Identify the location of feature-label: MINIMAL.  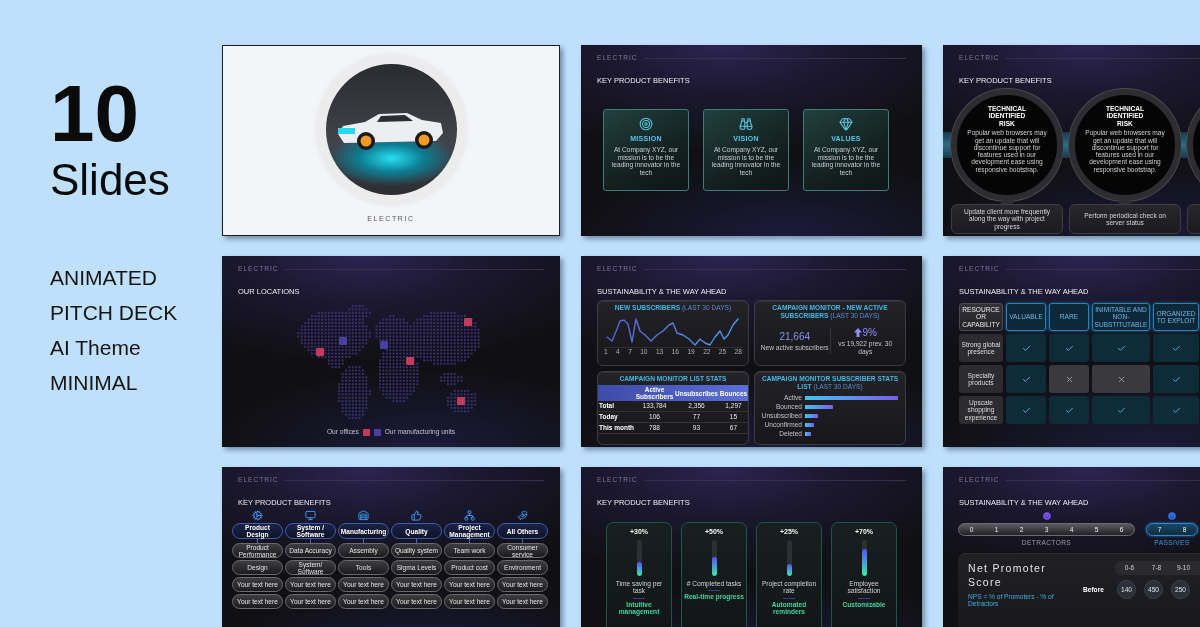
(94, 383).